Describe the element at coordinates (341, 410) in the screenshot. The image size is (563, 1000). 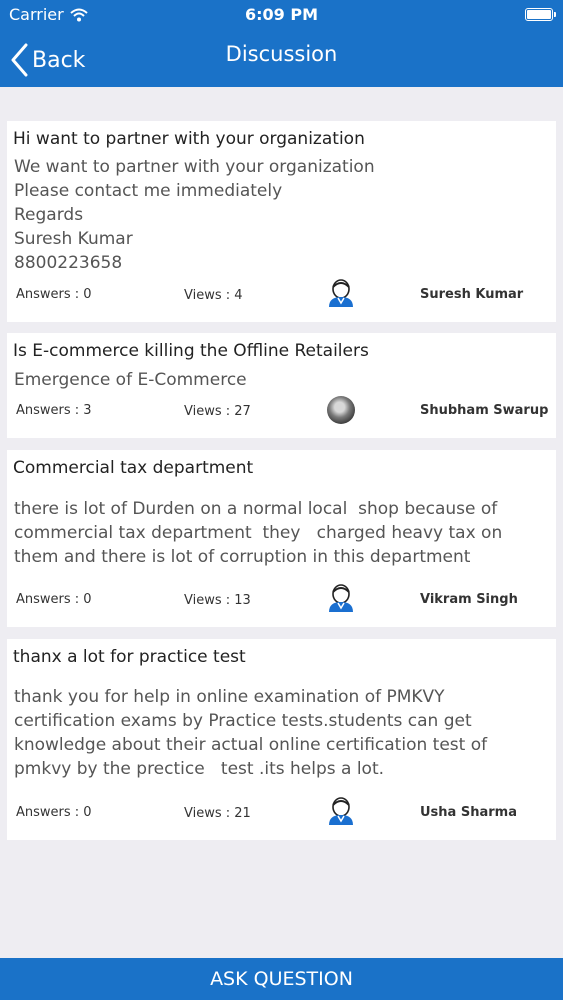
I see `user-photo-avatar` at that location.